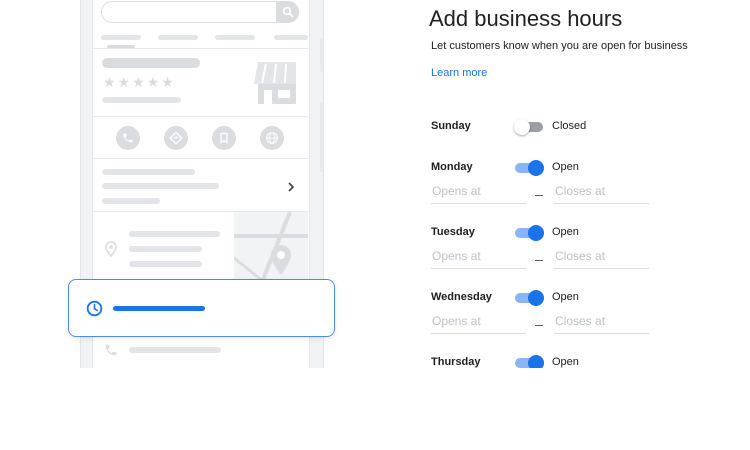 Image resolution: width=750 pixels, height=450 pixels. Describe the element at coordinates (478, 324) in the screenshot. I see `opens-at-wednesday: Opens at` at that location.